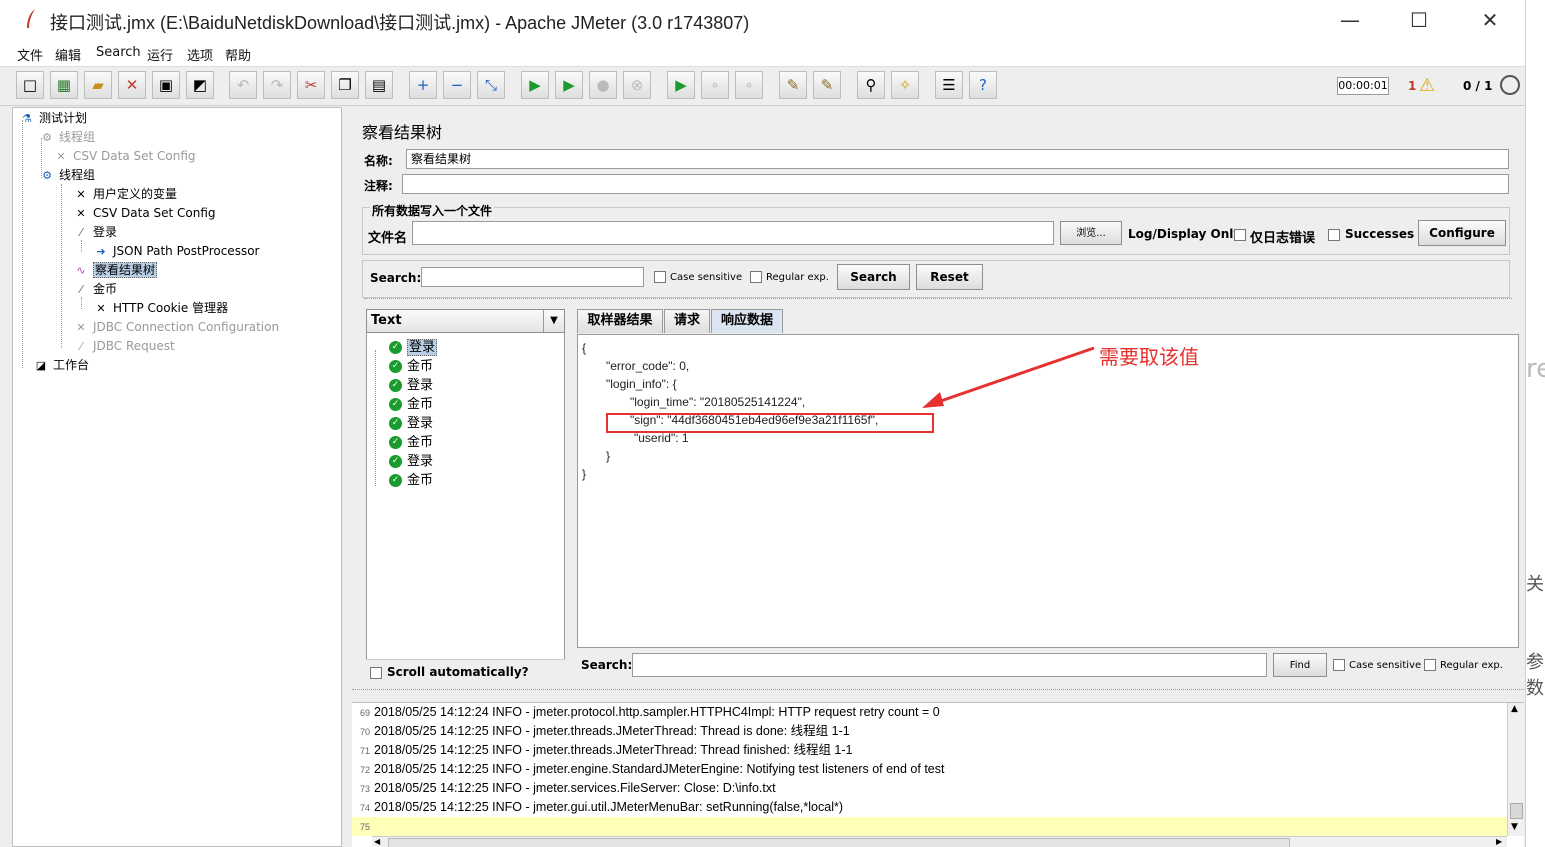 Image resolution: width=1545 pixels, height=847 pixels. Describe the element at coordinates (1430, 665) in the screenshot. I see `find-regular-exp-checkbox` at that location.